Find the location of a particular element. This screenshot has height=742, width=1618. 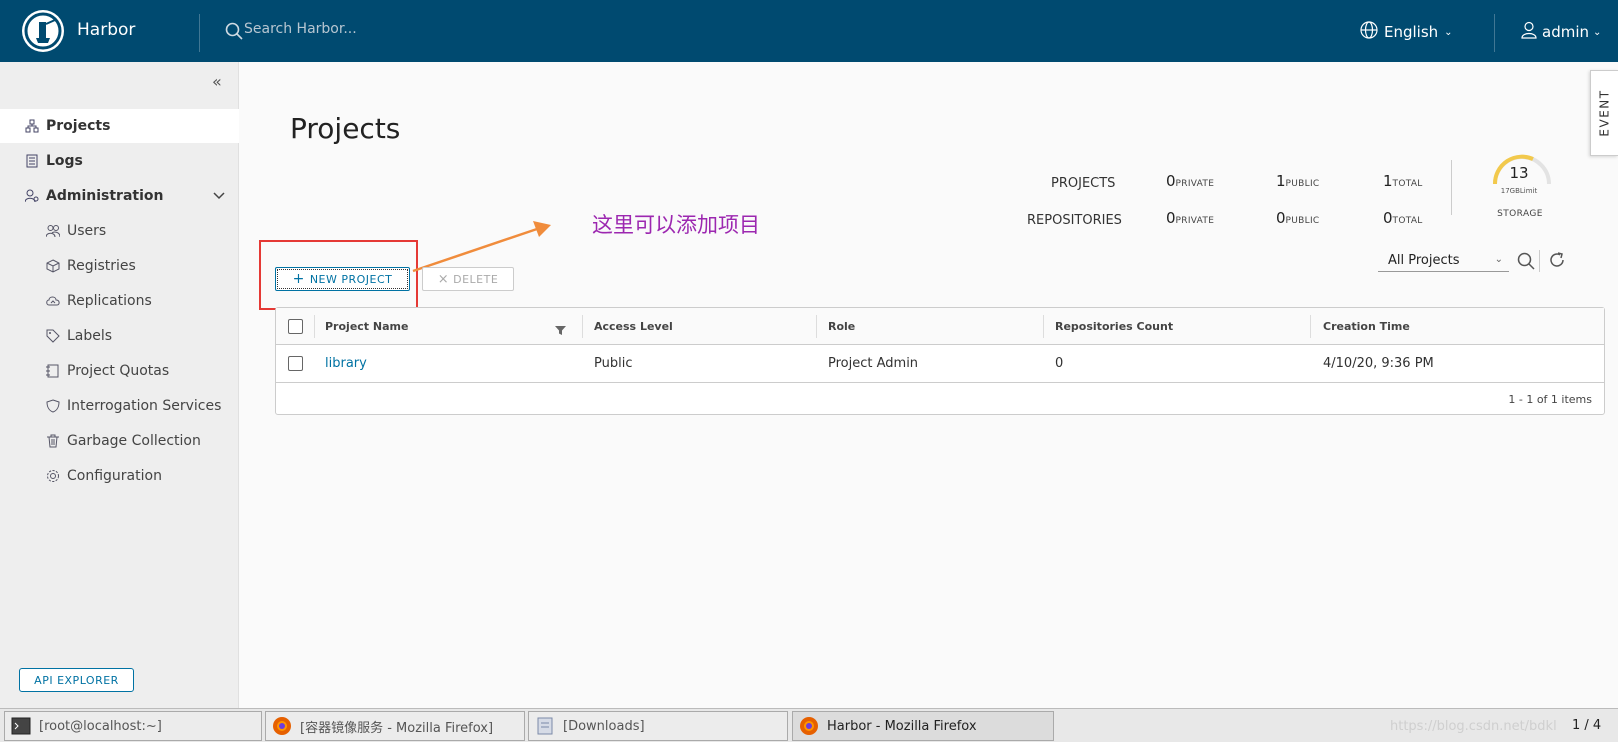

sidebar-item-replications: Replications is located at coordinates (119, 301).